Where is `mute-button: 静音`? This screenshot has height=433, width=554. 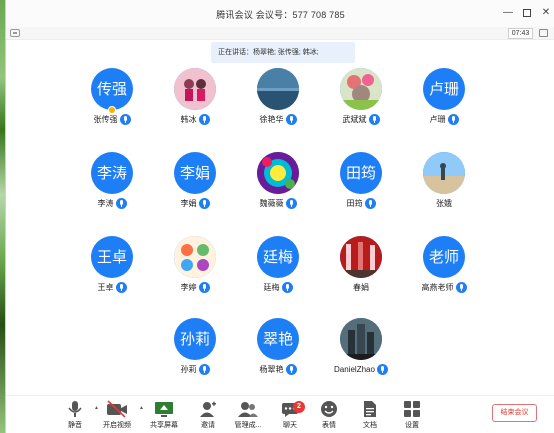
mute-button: 静音 is located at coordinates (75, 416).